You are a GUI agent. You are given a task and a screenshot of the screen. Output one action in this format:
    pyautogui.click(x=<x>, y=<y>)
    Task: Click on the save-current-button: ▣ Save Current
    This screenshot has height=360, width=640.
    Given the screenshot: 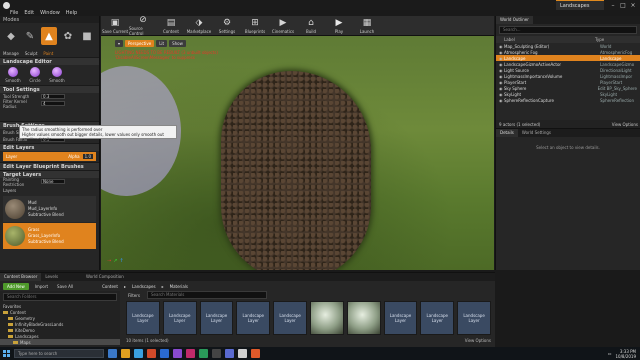 What is the action you would take?
    pyautogui.click(x=115, y=26)
    